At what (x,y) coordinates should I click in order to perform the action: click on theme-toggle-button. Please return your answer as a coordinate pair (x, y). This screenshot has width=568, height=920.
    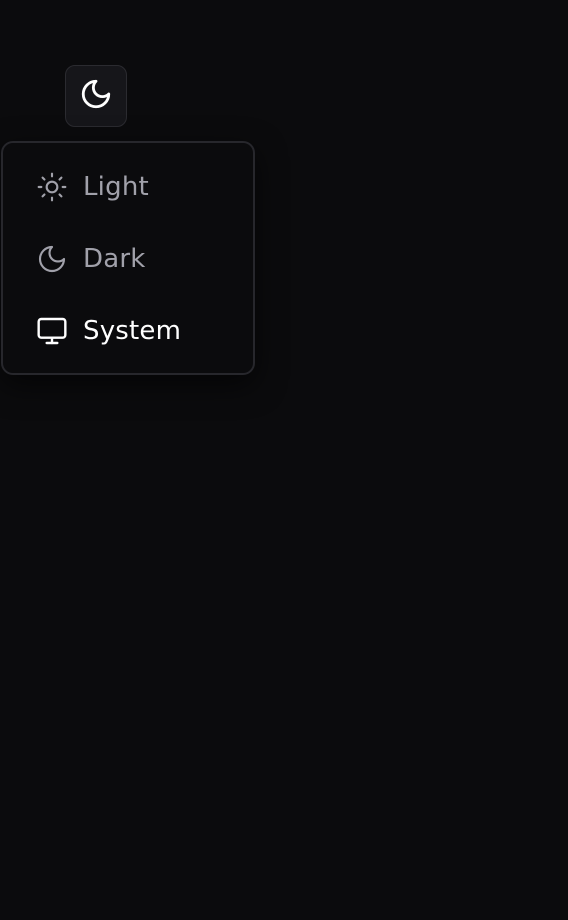
    Looking at the image, I should click on (96, 96).